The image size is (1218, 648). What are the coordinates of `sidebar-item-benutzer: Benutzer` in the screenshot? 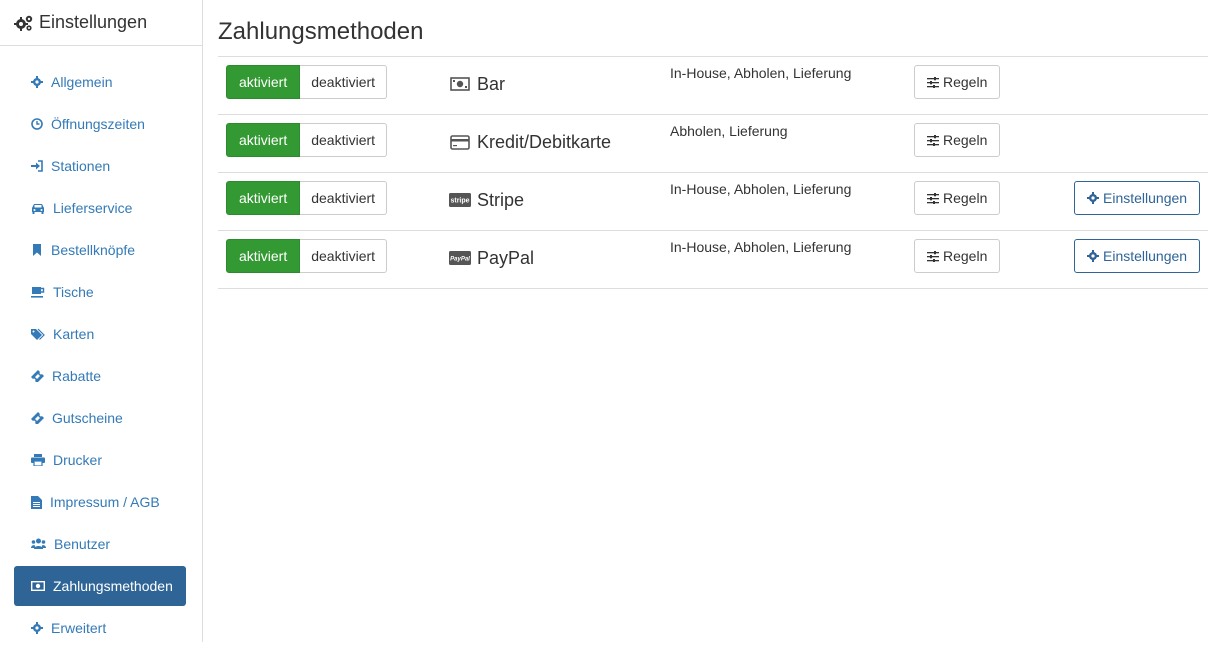 It's located at (100, 544).